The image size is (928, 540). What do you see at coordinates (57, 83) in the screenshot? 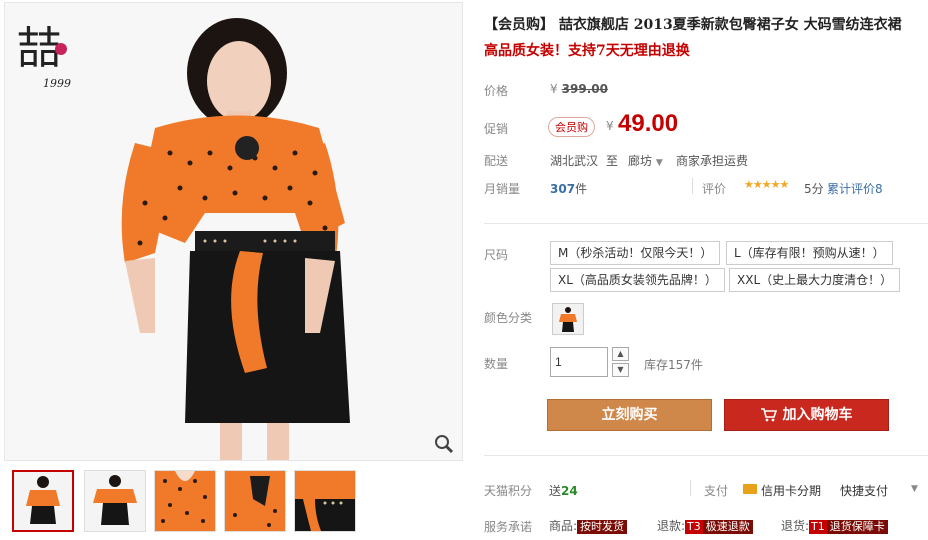
I see `brand-year: 1999` at bounding box center [57, 83].